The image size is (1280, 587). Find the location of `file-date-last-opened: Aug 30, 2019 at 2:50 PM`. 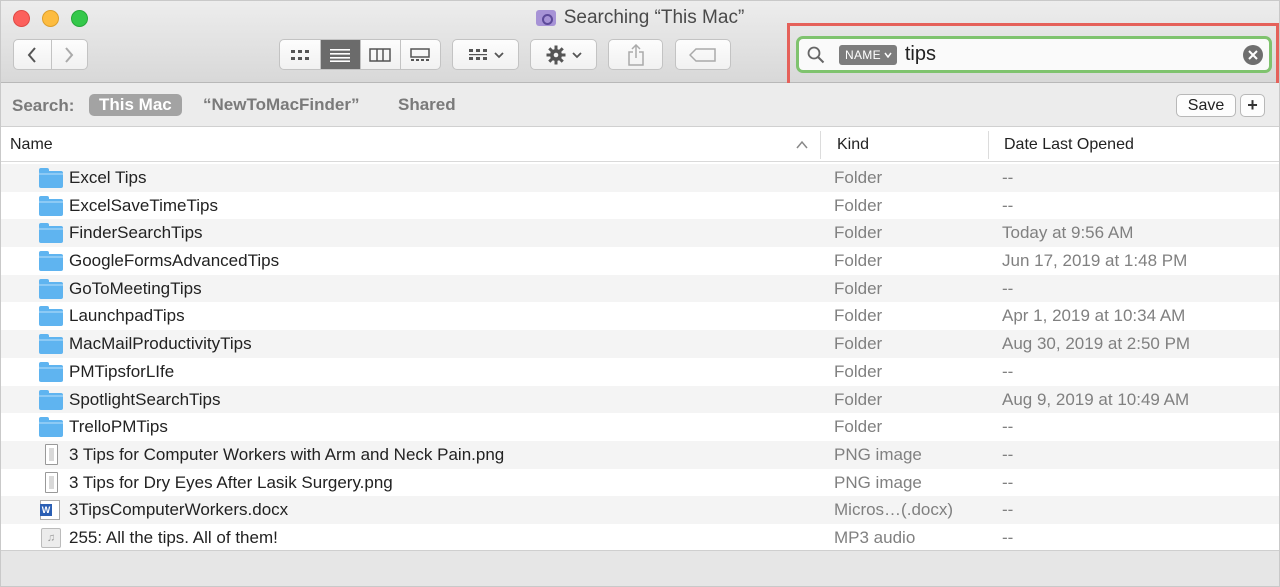

file-date-last-opened: Aug 30, 2019 at 2:50 PM is located at coordinates (1096, 344).